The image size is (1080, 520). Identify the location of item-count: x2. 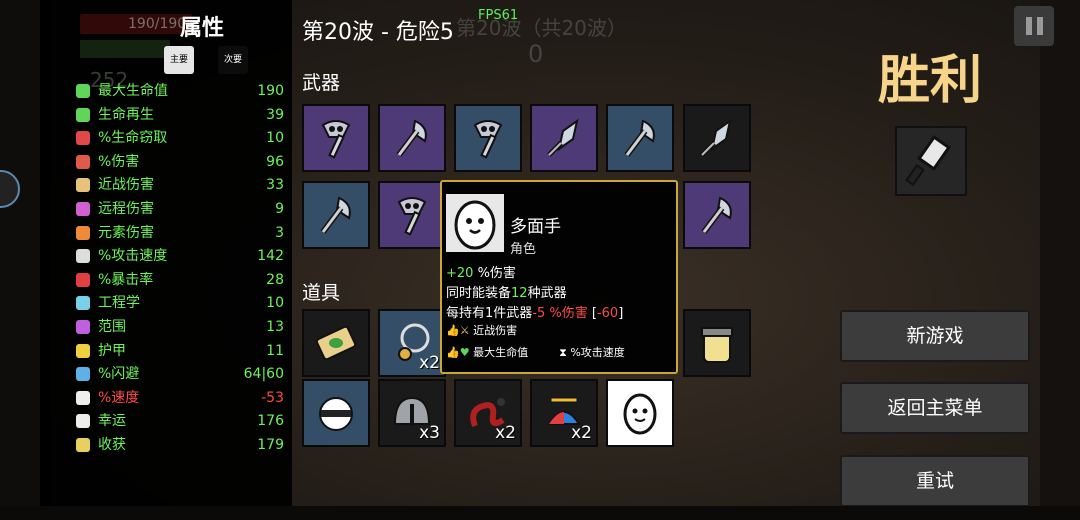
(505, 433).